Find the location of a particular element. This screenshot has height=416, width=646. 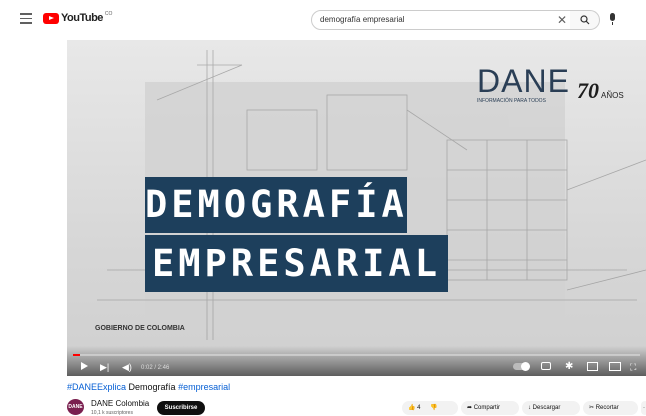

dane-logo: DANE INFORMACIÓN PARA TODOS is located at coordinates (523, 84).